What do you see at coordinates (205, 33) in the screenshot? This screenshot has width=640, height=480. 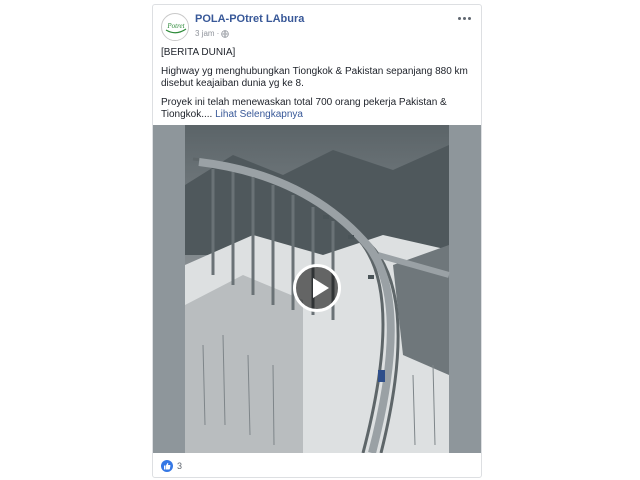 I see `post-time: 3 jam` at bounding box center [205, 33].